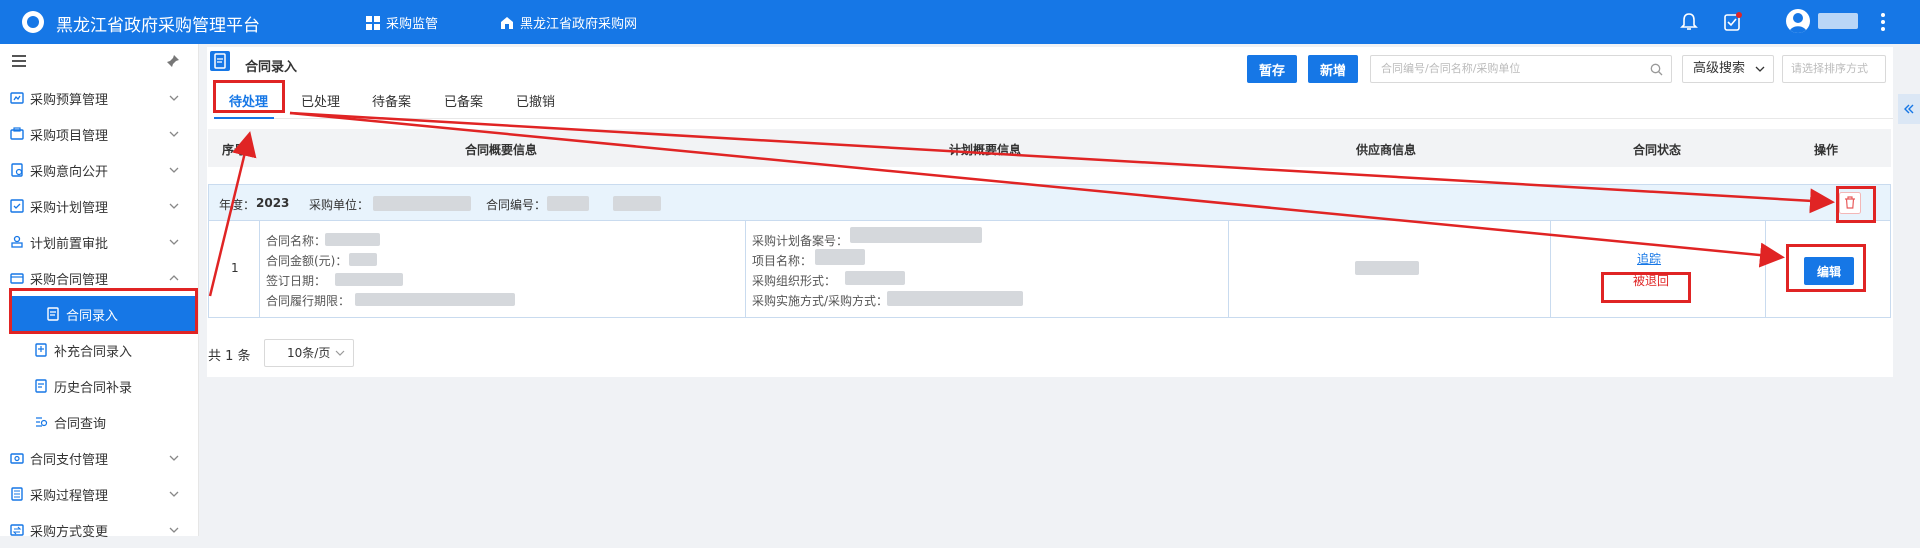 The width and height of the screenshot is (1920, 548). What do you see at coordinates (232, 214) in the screenshot?
I see `arrow-to-pending-tab` at bounding box center [232, 214].